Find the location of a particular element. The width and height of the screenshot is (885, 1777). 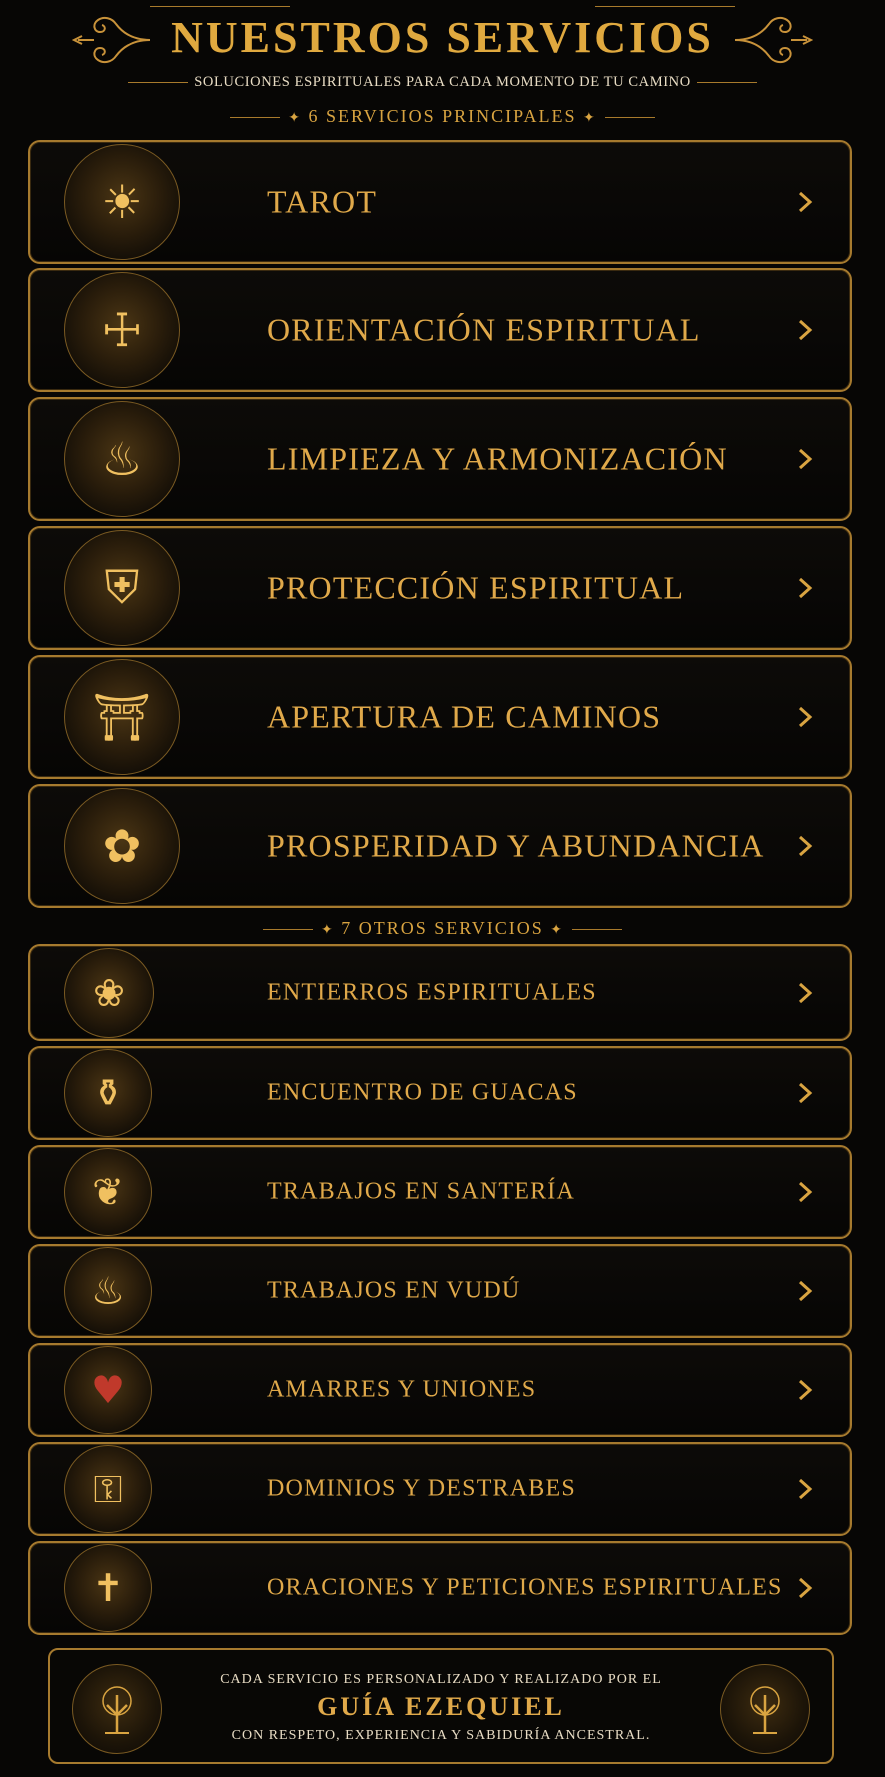

service-card-guacas: ⚱ ENCUENTRO DE GUACAS is located at coordinates (440, 1093).